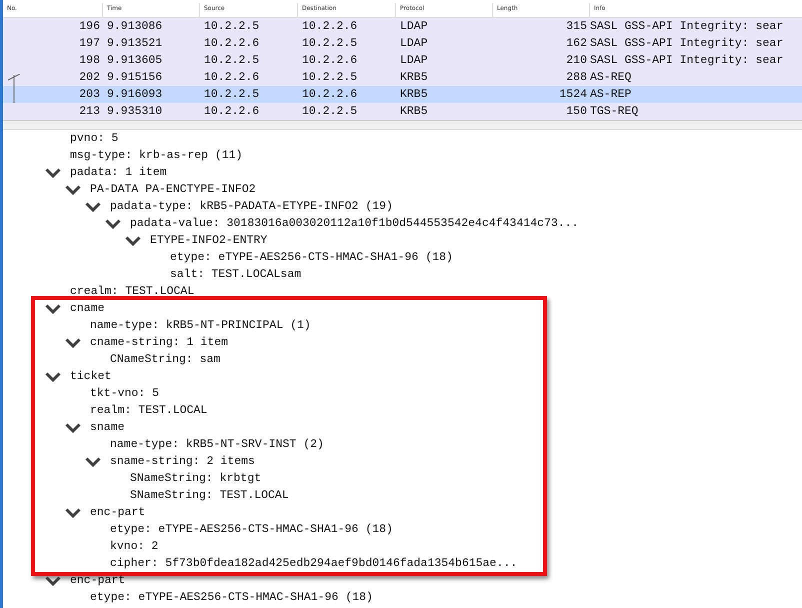  Describe the element at coordinates (611, 77) in the screenshot. I see `table-cell: AS-REQ` at that location.